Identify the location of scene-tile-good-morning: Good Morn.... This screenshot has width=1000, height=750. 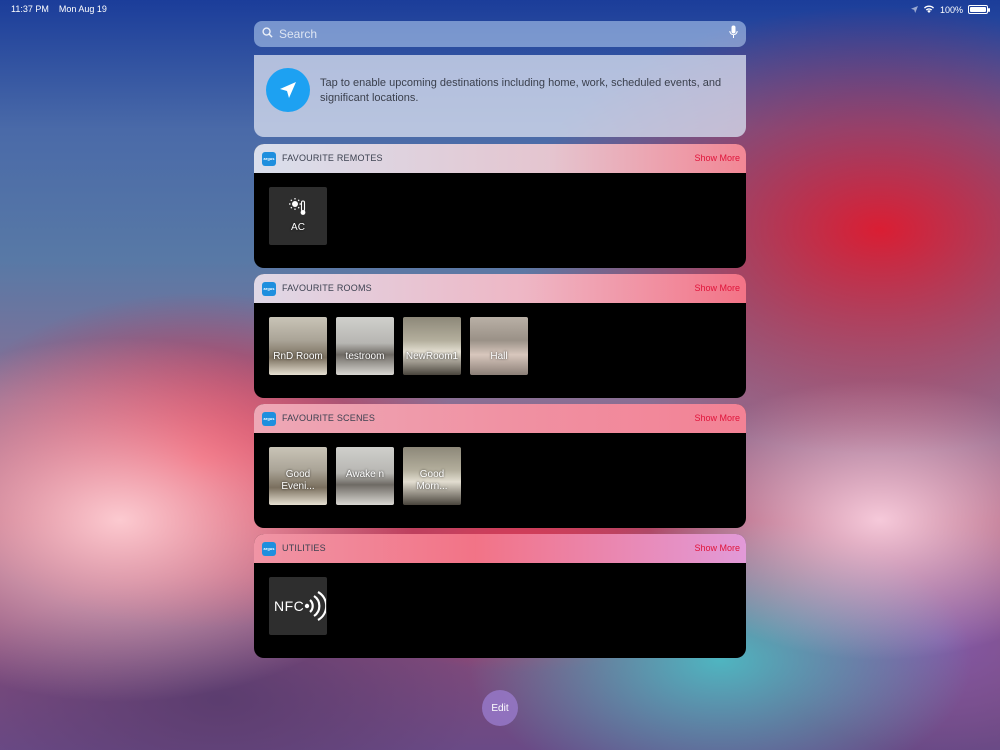
(432, 476).